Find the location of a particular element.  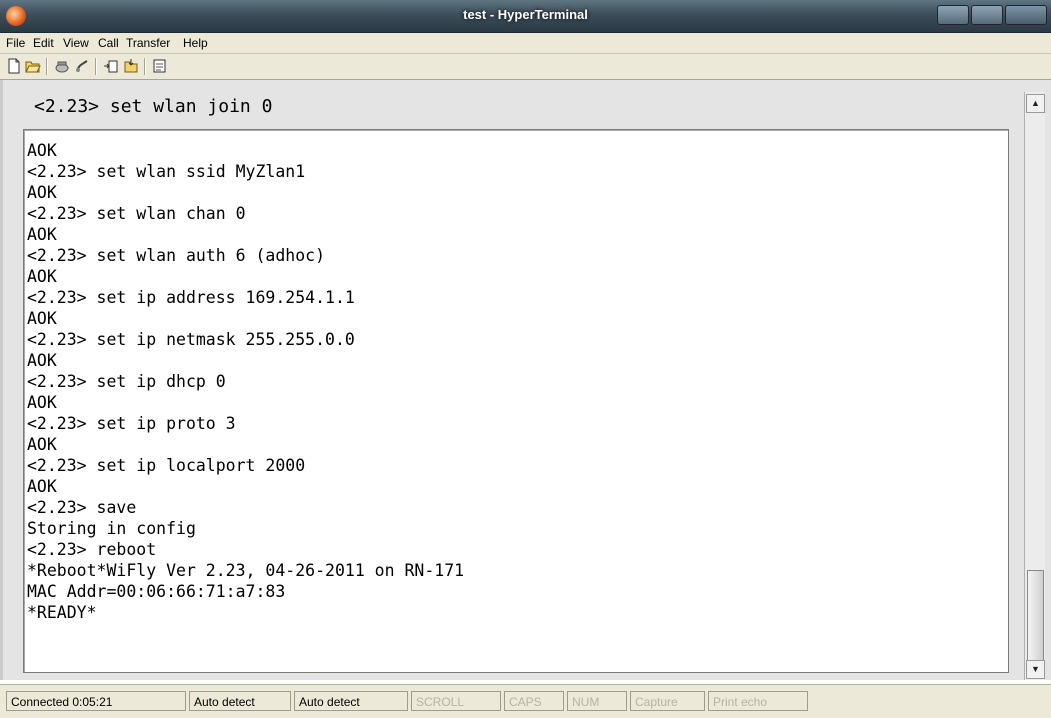

terminal-line: <2.23> set wlan ssid MyZlan1 is located at coordinates (166, 171).